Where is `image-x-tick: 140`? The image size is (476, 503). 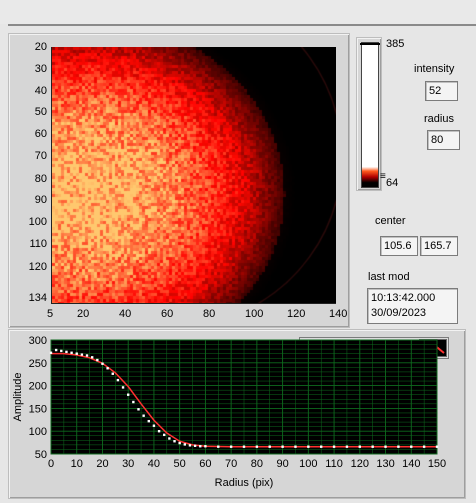 image-x-tick: 140 is located at coordinates (338, 314).